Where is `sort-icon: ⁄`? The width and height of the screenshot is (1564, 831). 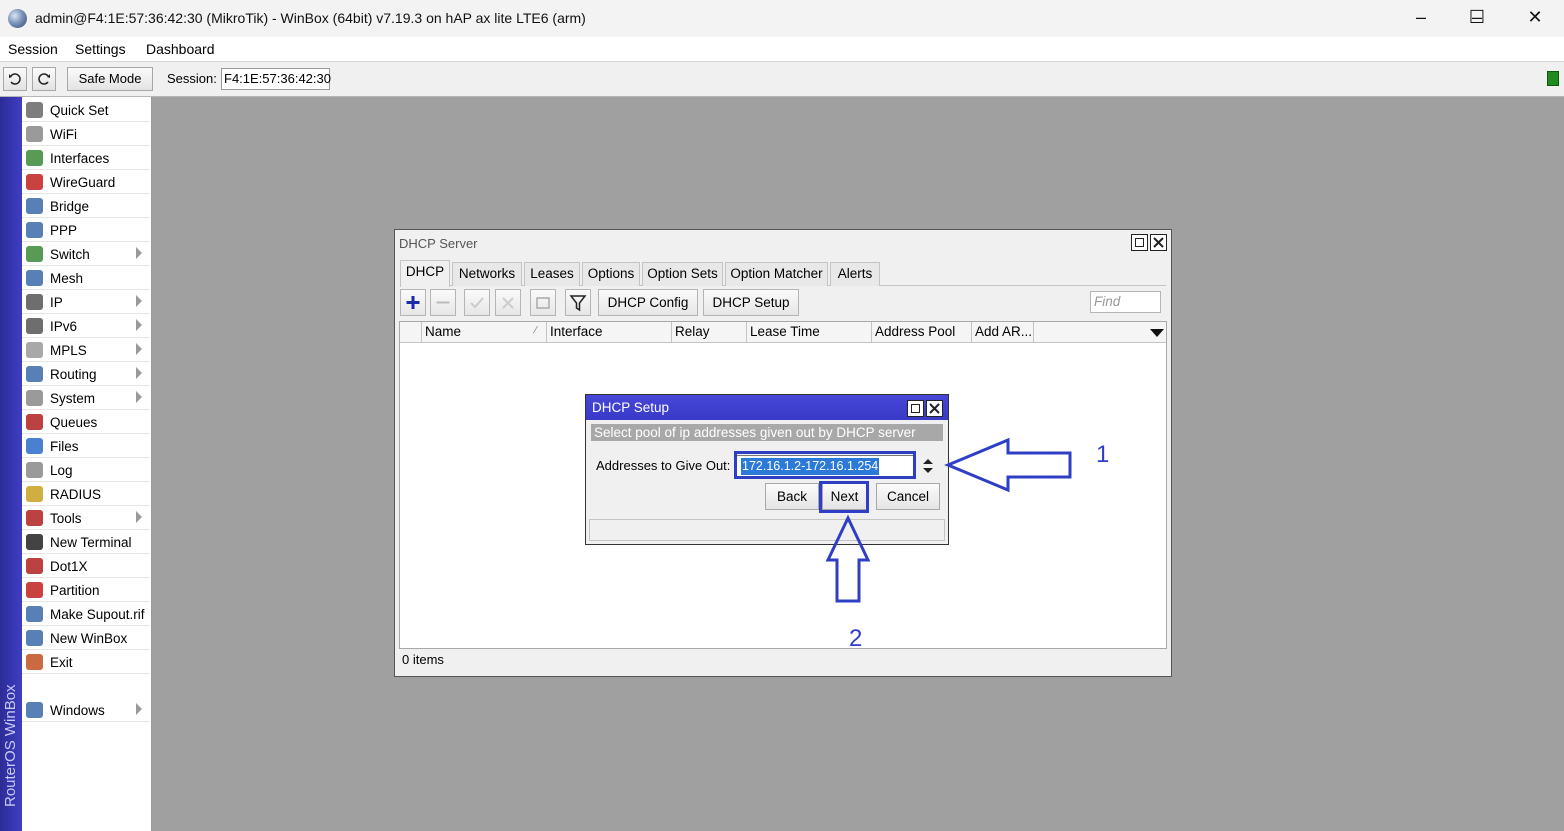 sort-icon: ⁄ is located at coordinates (536, 330).